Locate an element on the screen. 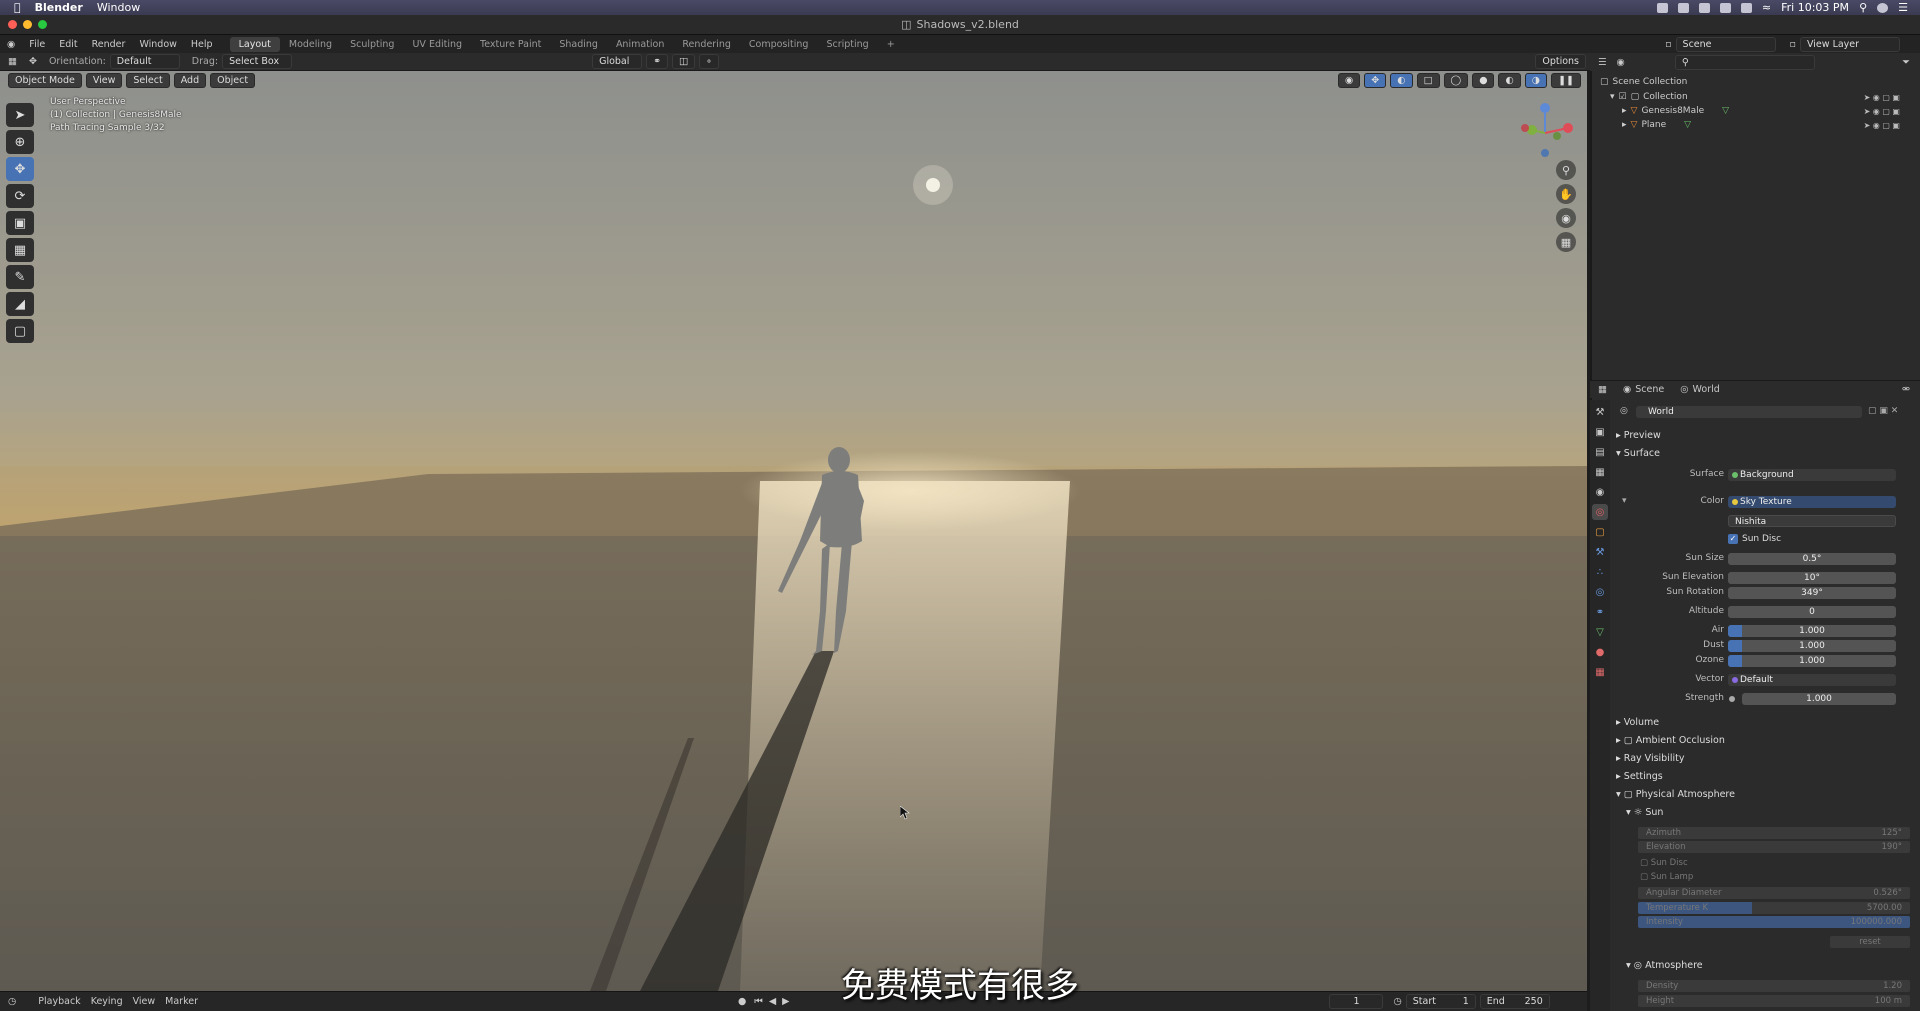 This screenshot has width=1920, height=1011. sun-elevation-field: 10° is located at coordinates (1812, 578).